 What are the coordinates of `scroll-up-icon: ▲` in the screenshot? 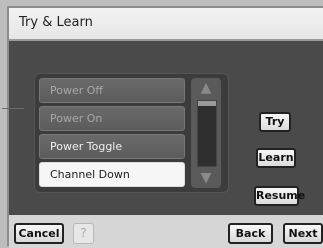 It's located at (206, 88).